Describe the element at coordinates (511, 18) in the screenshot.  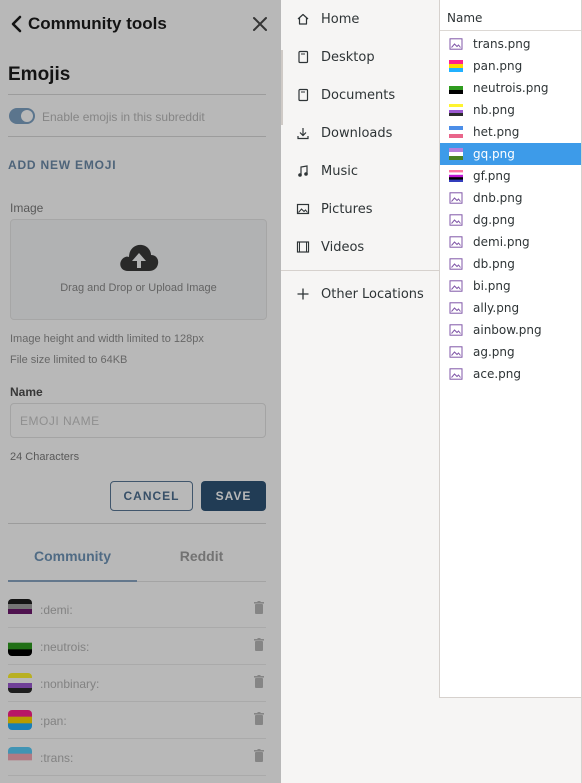
I see `name-column-header: Name` at that location.